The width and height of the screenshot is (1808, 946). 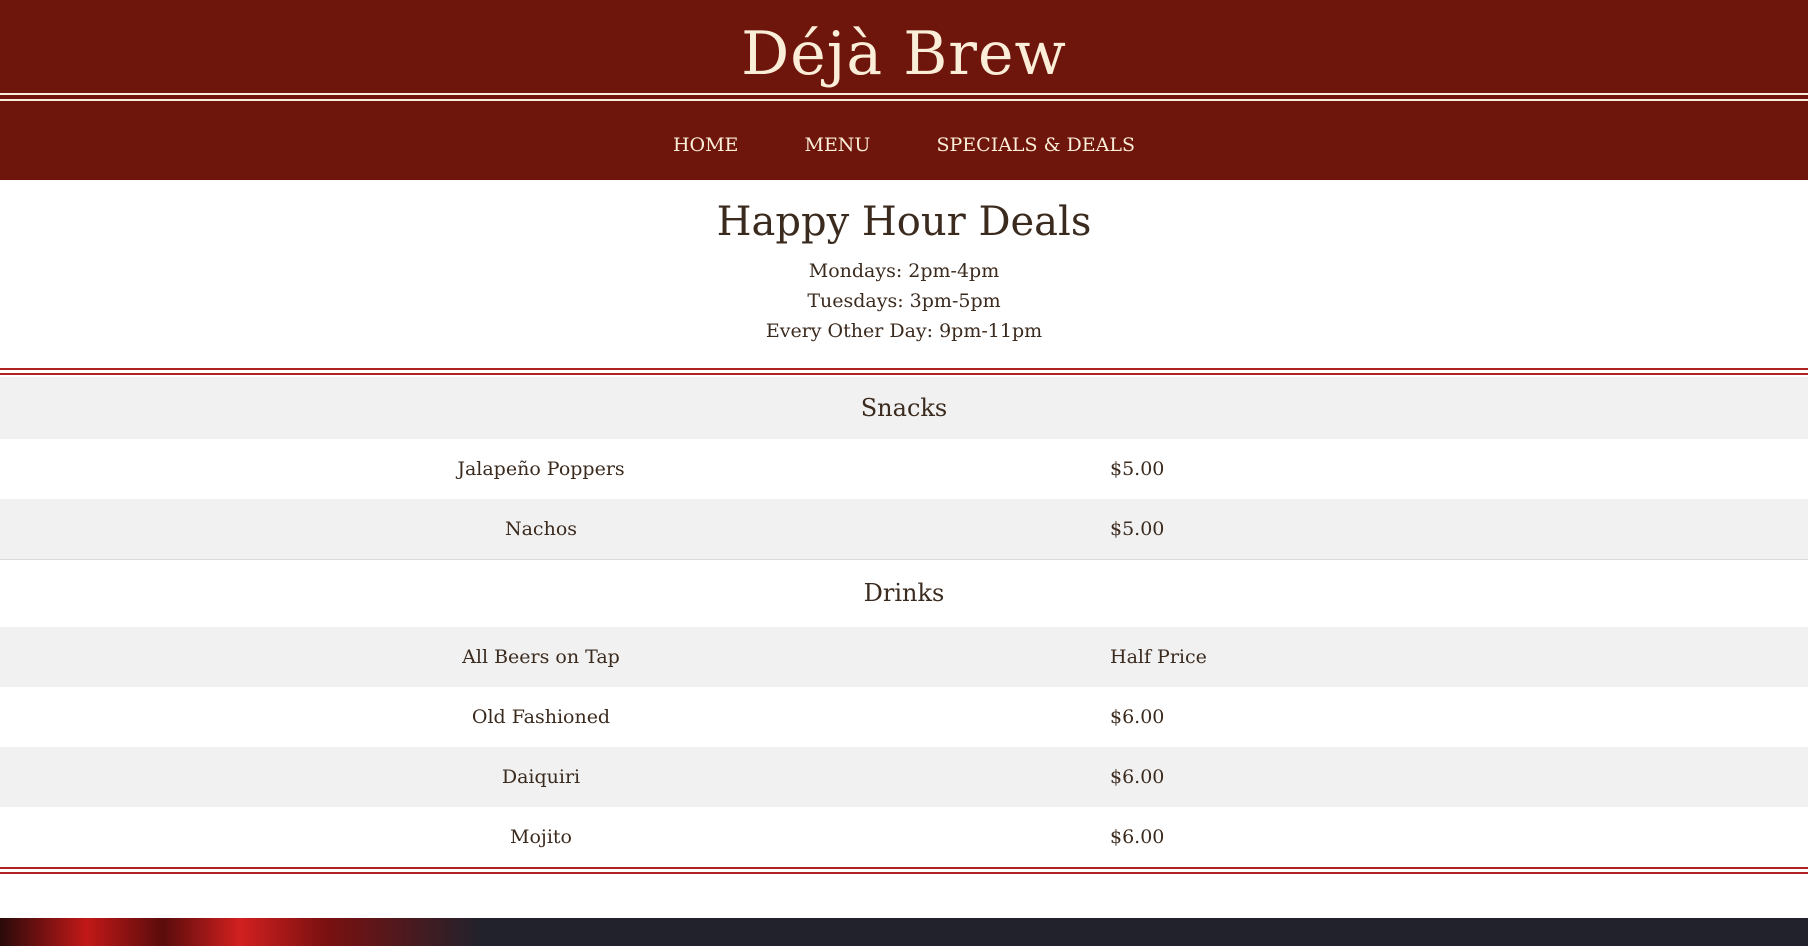 I want to click on nav-menu-link: MENU, so click(x=837, y=145).